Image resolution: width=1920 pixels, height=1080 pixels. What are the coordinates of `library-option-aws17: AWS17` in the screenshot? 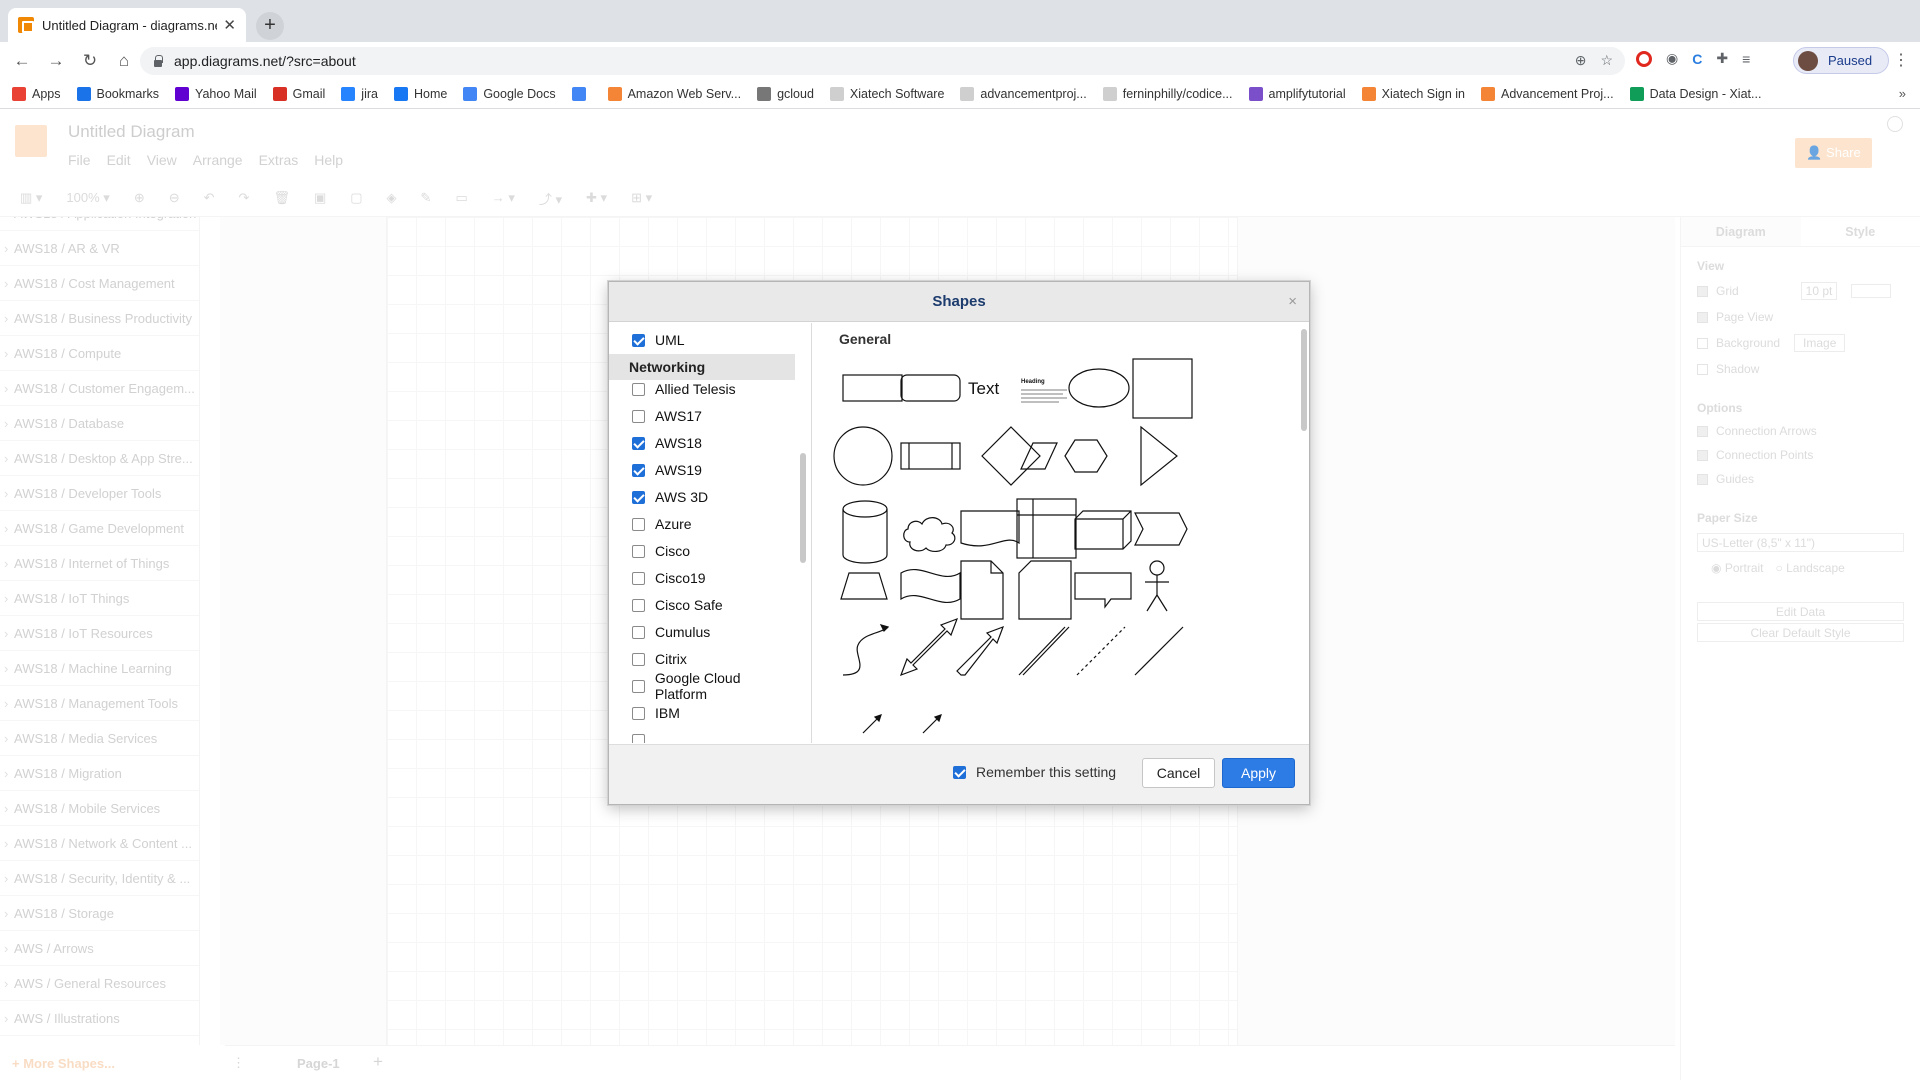 It's located at (702, 416).